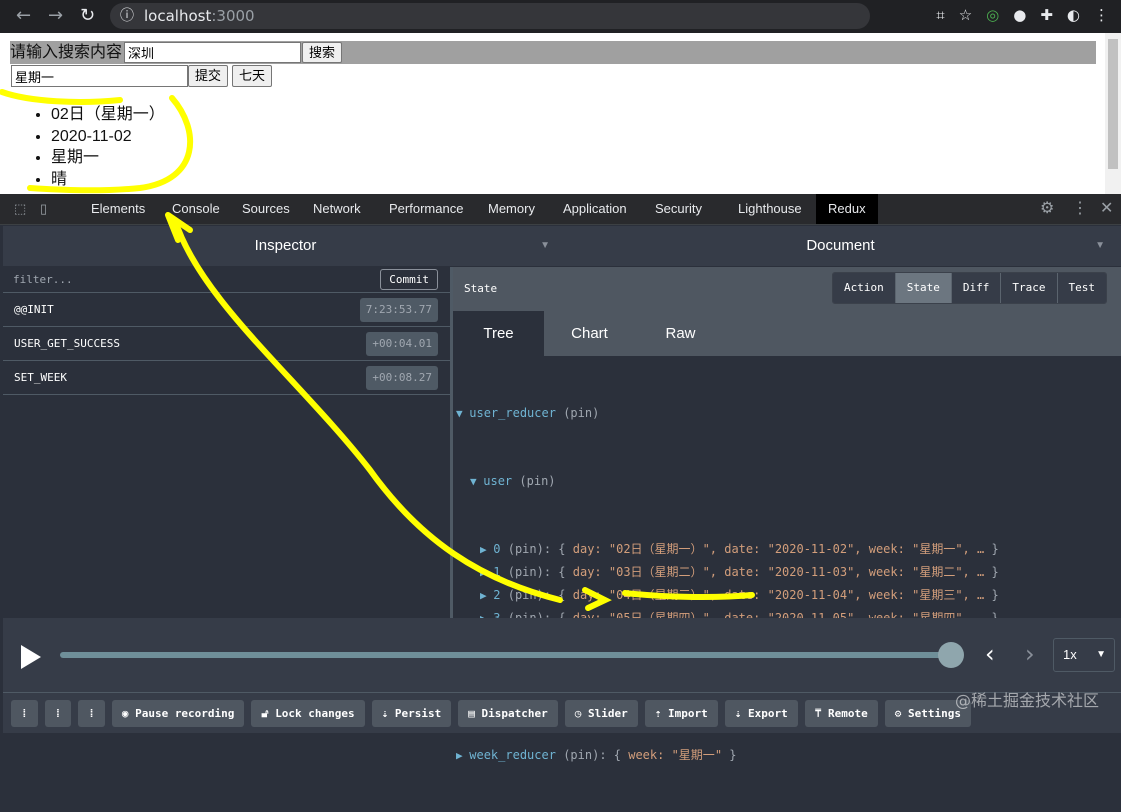  I want to click on chevron-down-icon: ▼, so click(1101, 654).